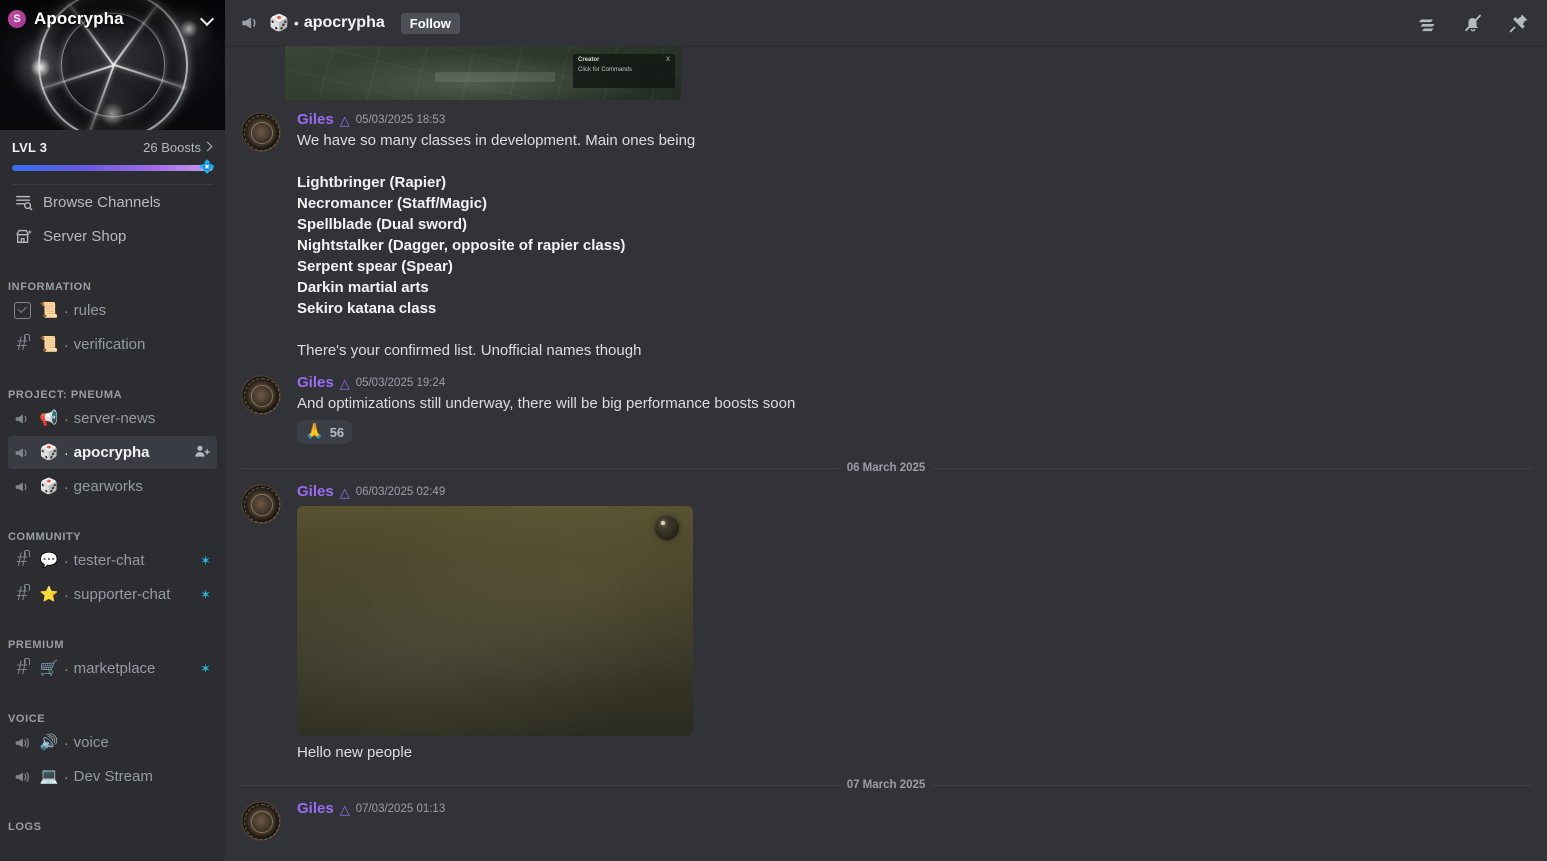  I want to click on sidebar-item-marketplace: # 🛒 · marketplace ✶, so click(112, 668).